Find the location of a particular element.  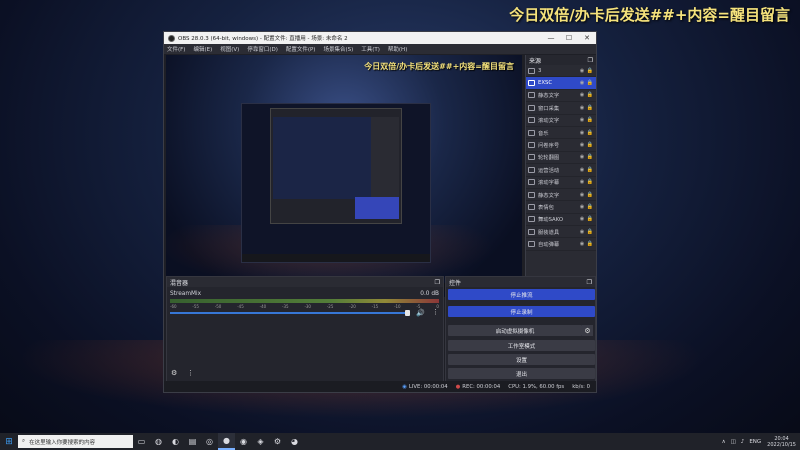

settings-gear-icon: ⚙ is located at coordinates (277, 441).